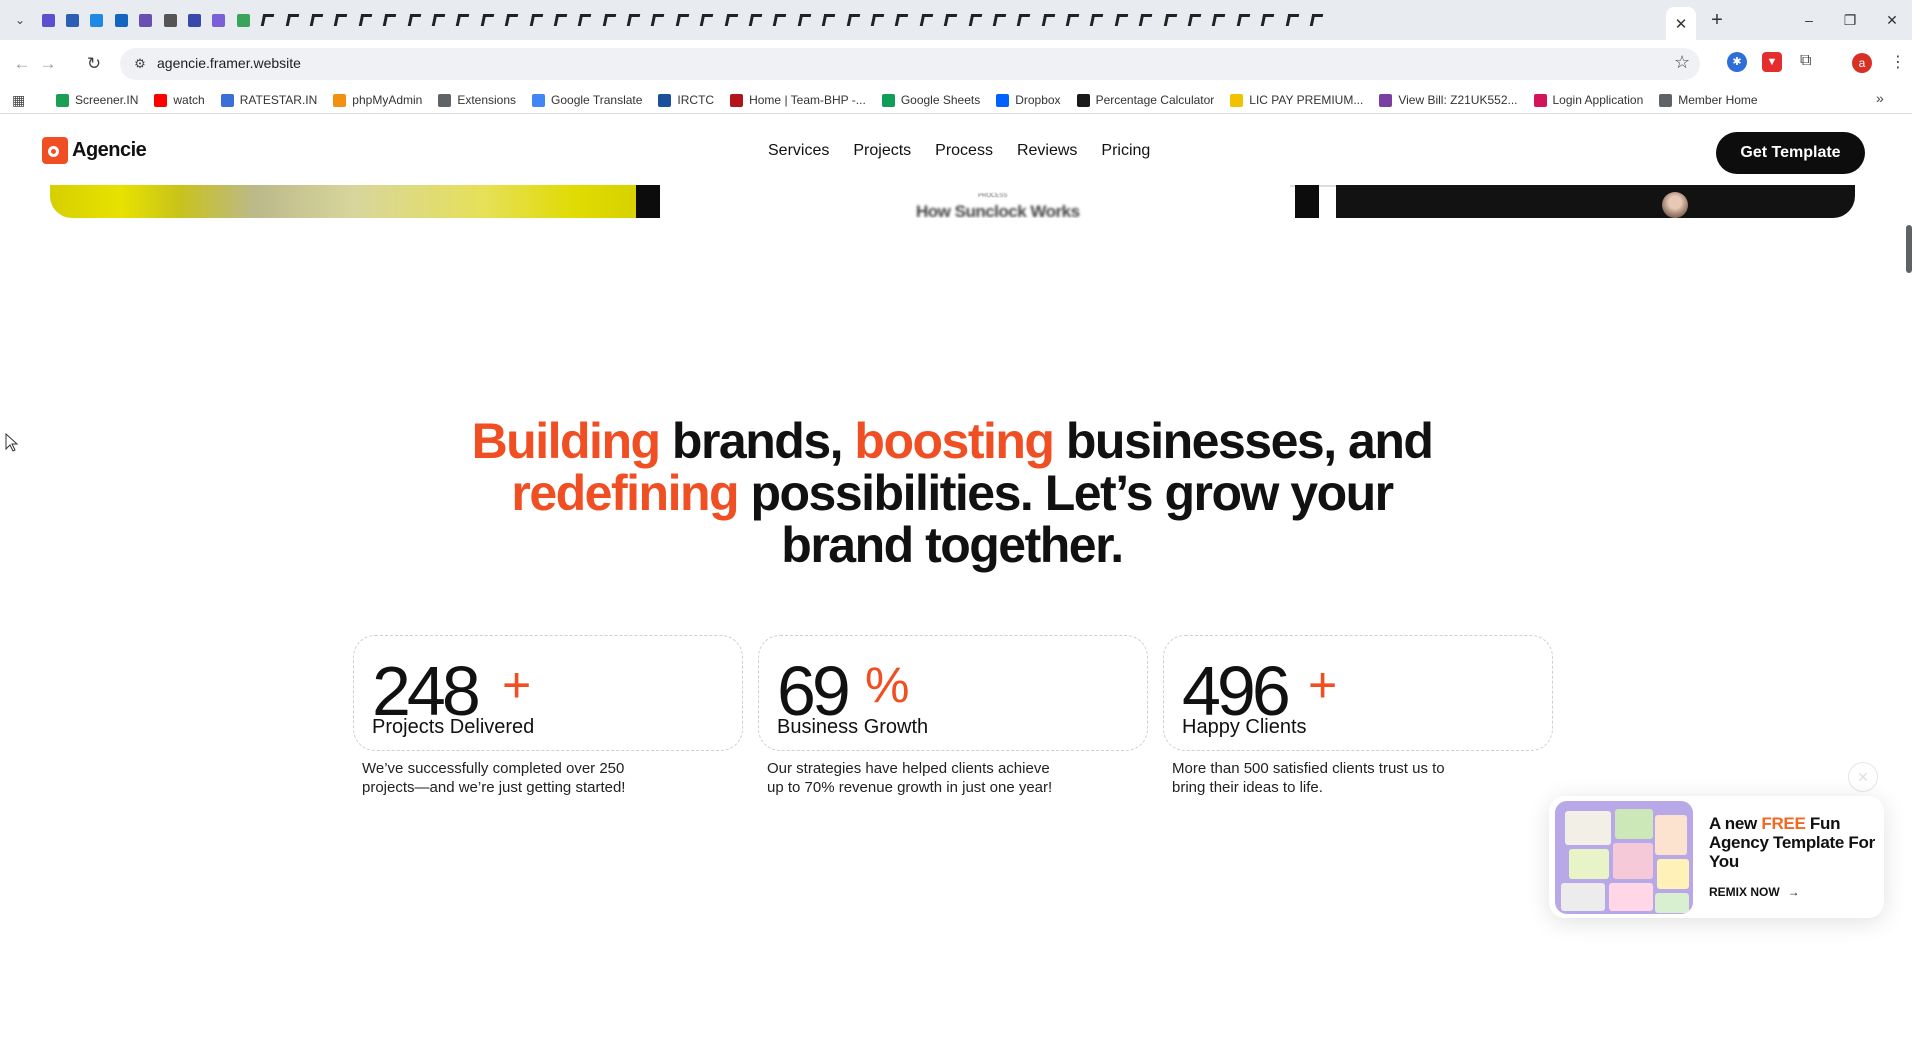  What do you see at coordinates (1028, 100) in the screenshot?
I see `bookmark-item: Dropbox` at bounding box center [1028, 100].